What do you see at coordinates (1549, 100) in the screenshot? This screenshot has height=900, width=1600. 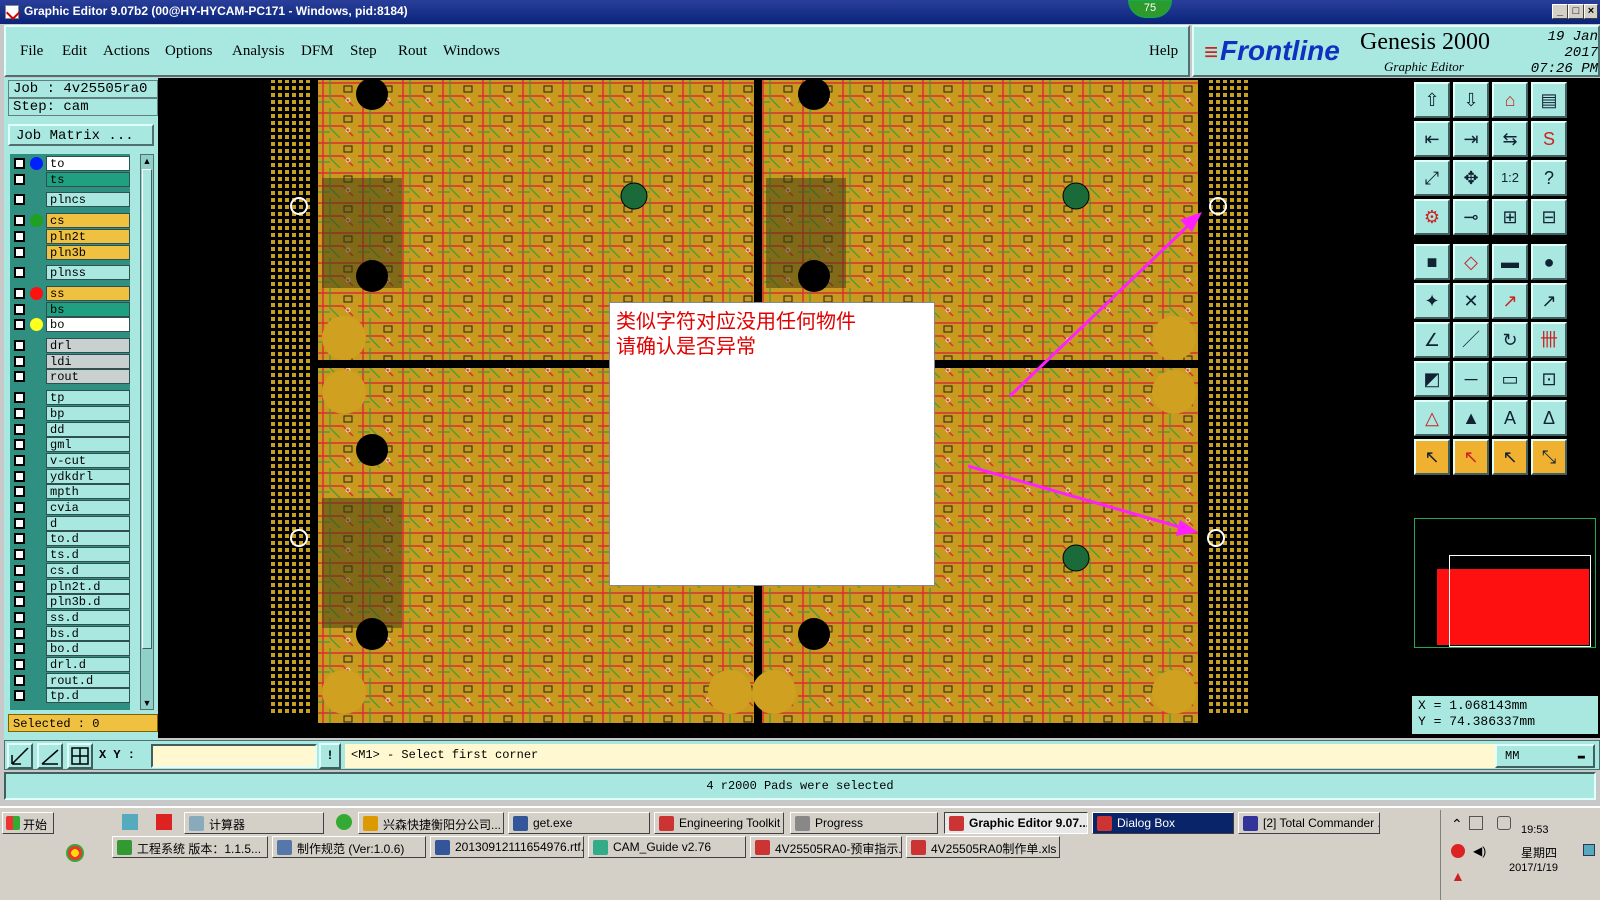 I see `layout-icon: ▤` at bounding box center [1549, 100].